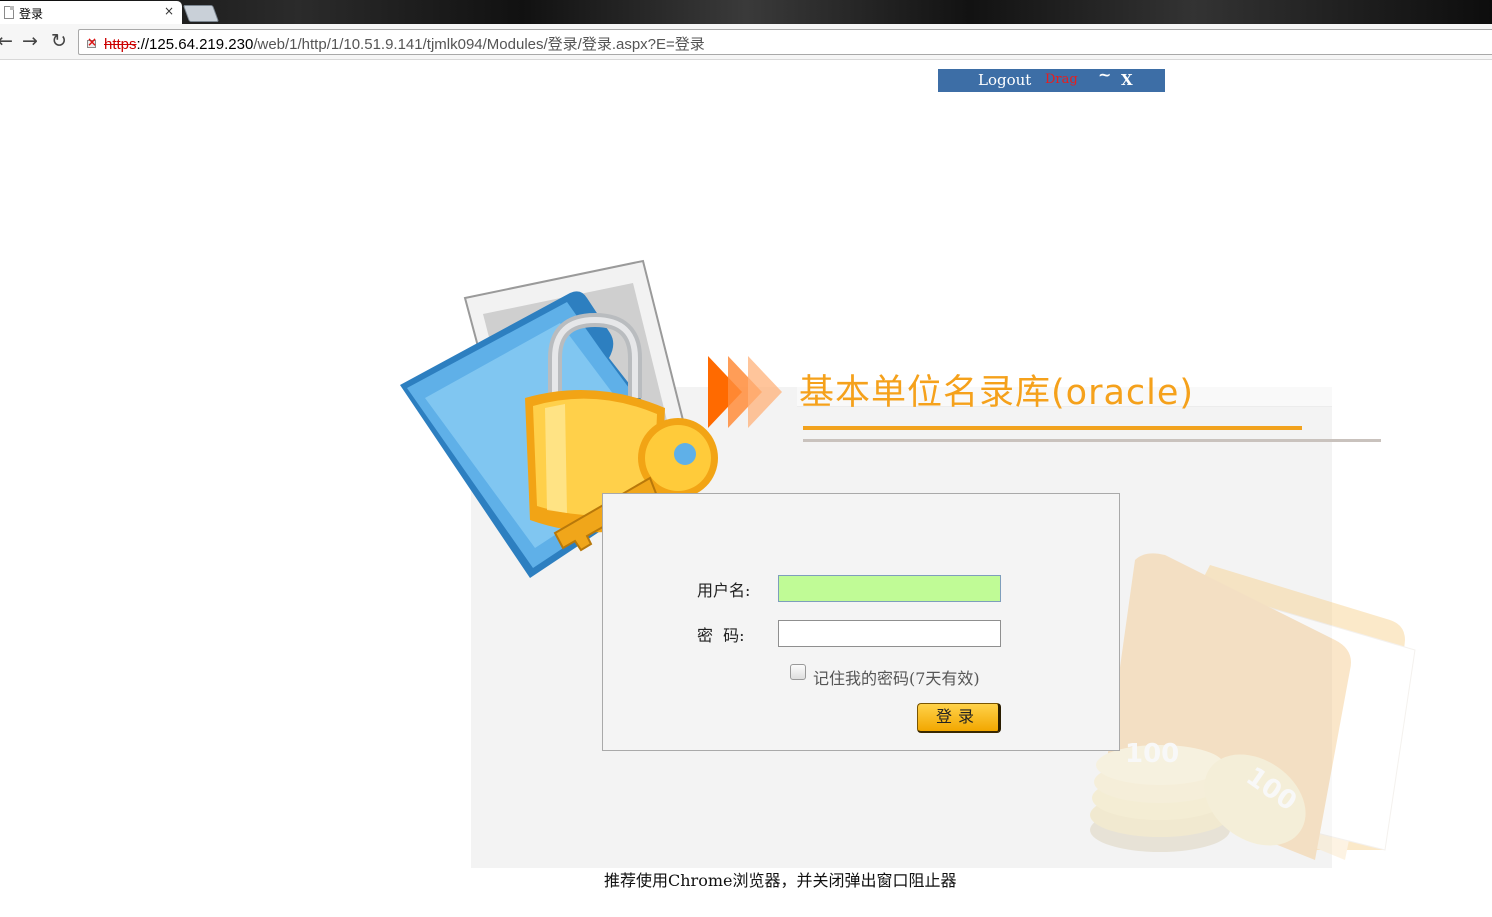 Image resolution: width=1492 pixels, height=917 pixels. What do you see at coordinates (9, 12) in the screenshot?
I see `page-icon` at bounding box center [9, 12].